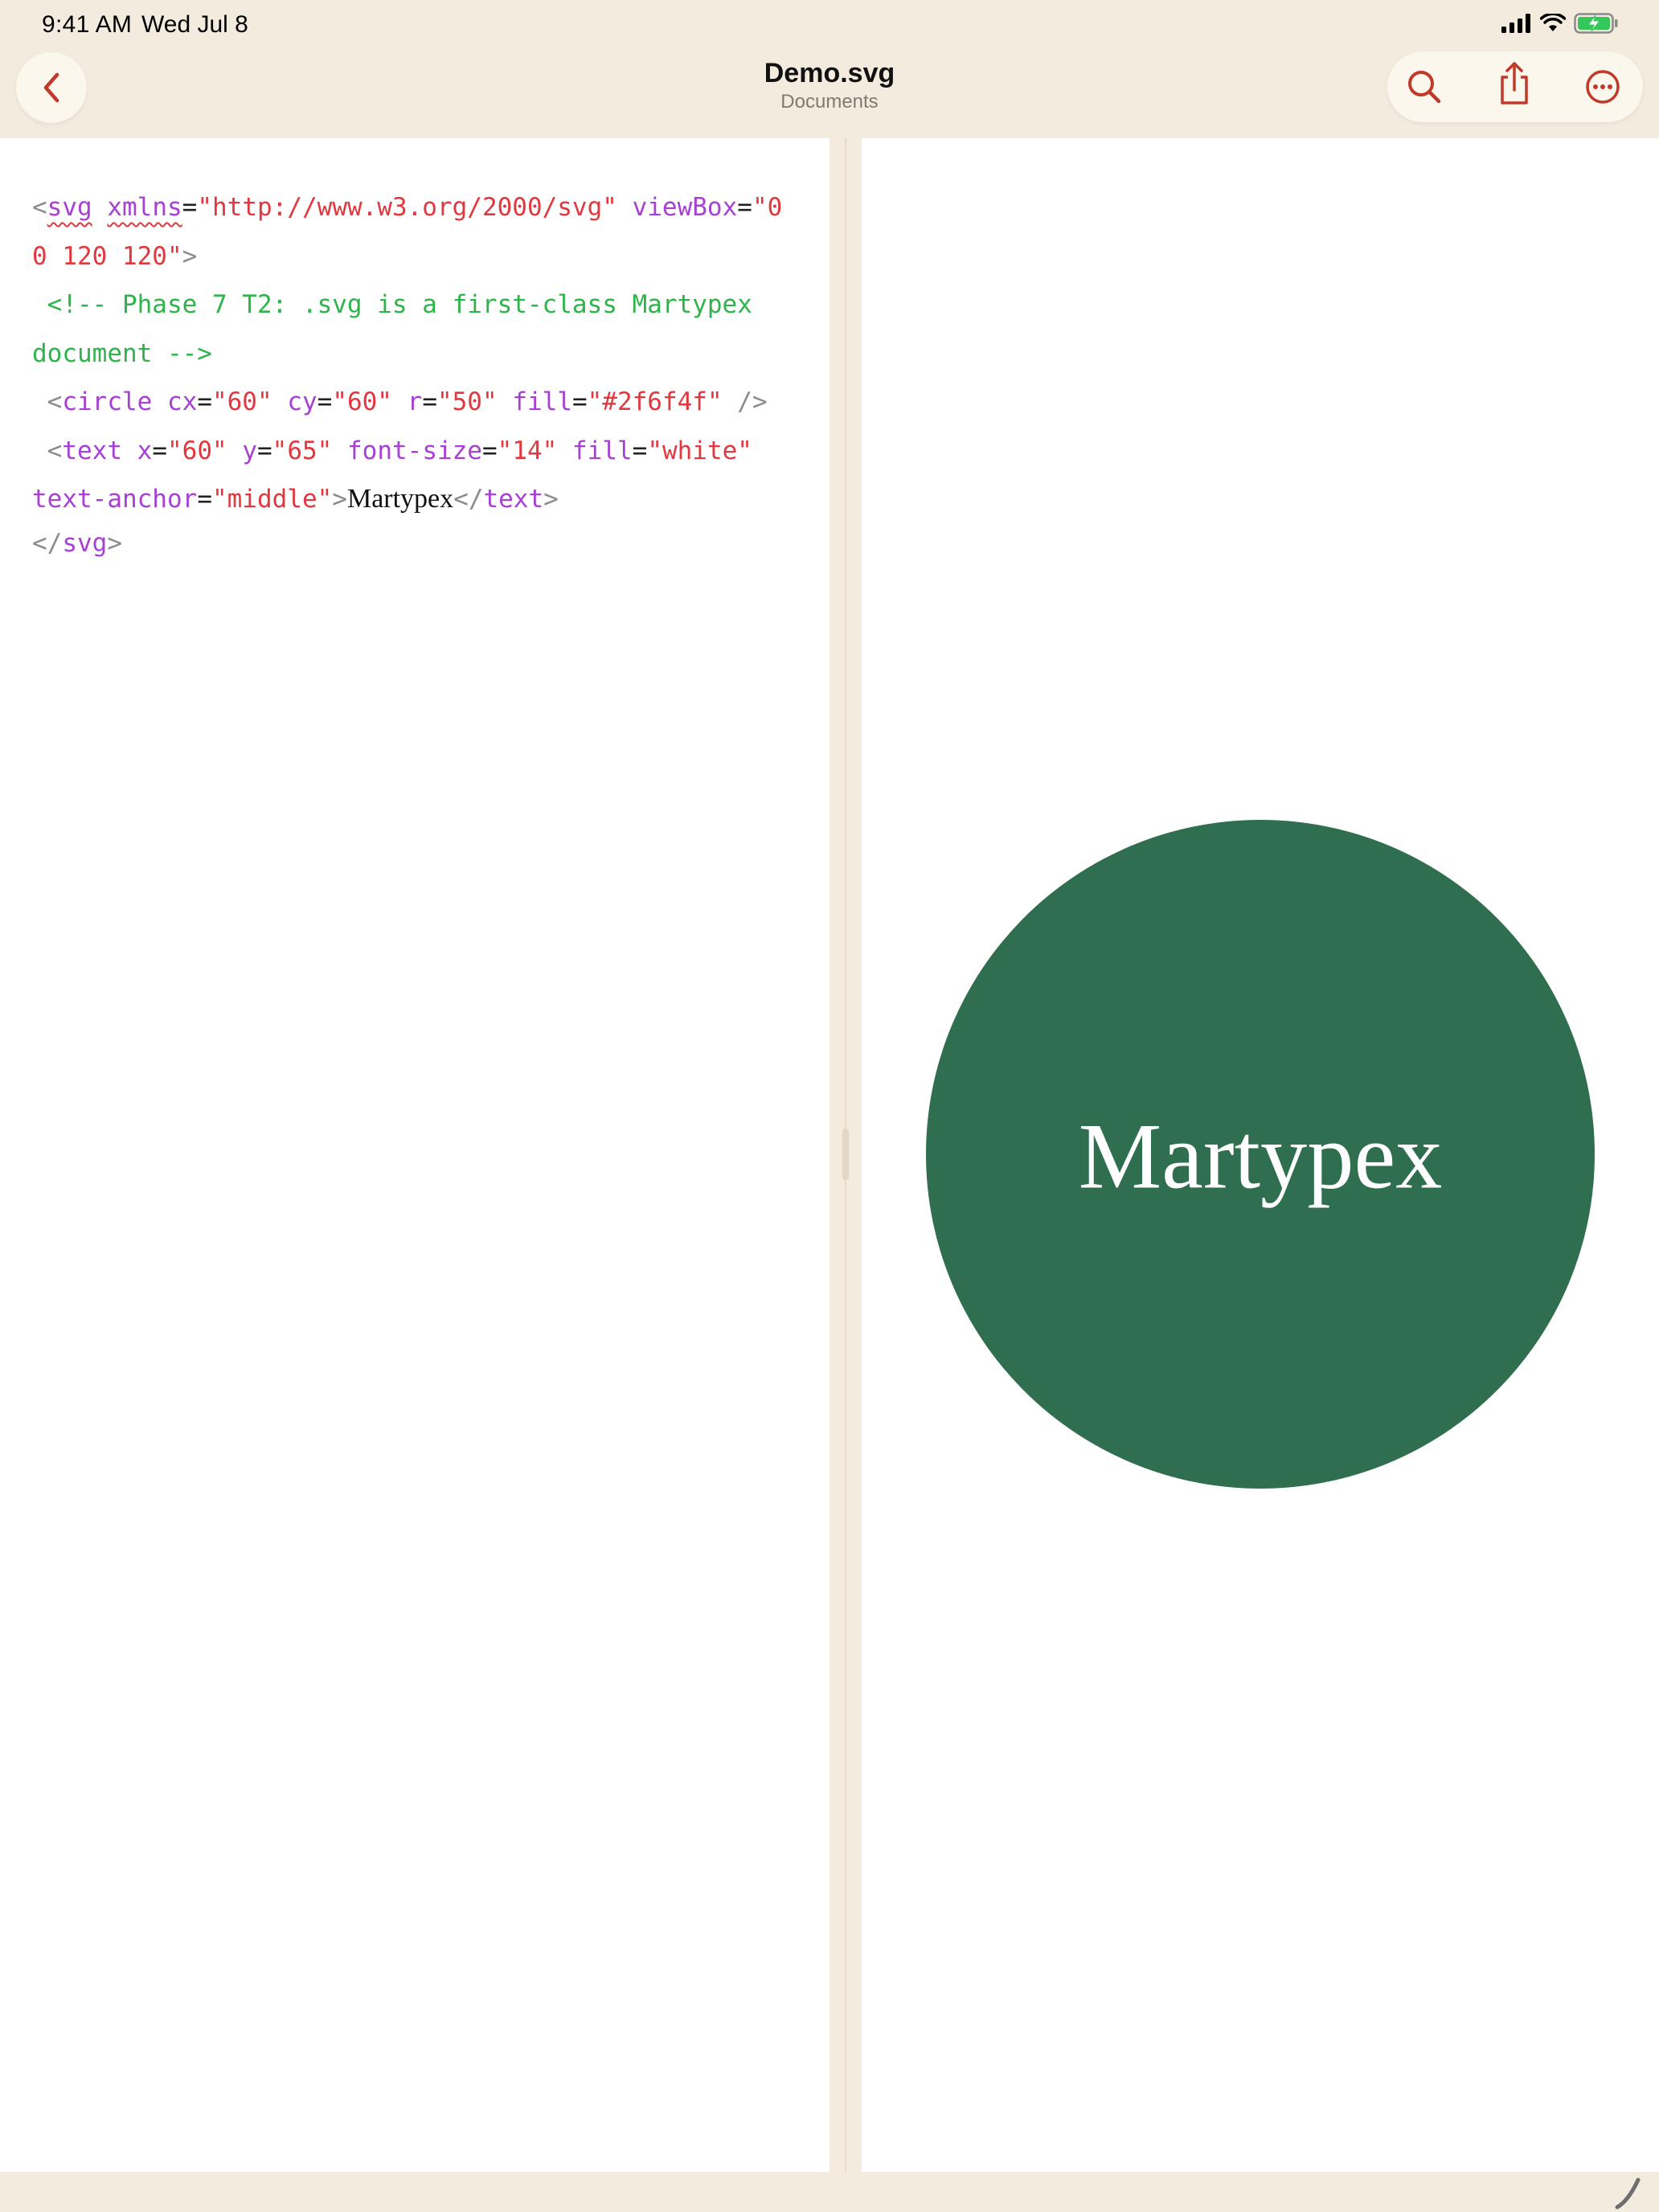 The width and height of the screenshot is (1659, 2212). Describe the element at coordinates (144, 207) in the screenshot. I see `code-token: xmlns` at that location.